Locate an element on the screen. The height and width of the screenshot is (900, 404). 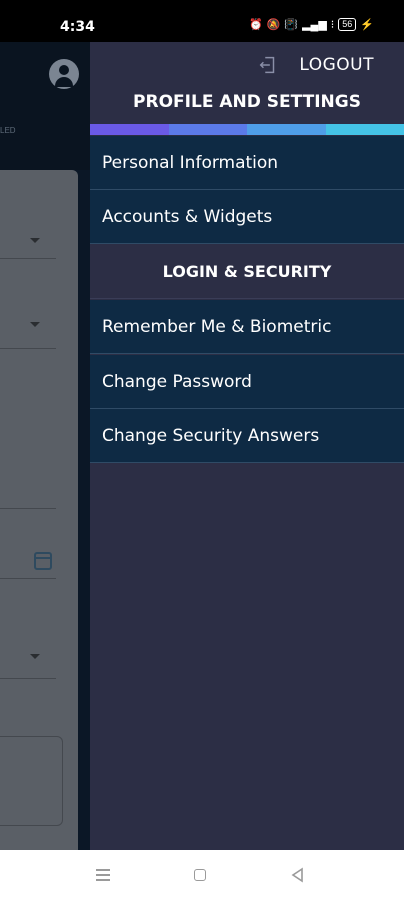
profile-avatar-icon is located at coordinates (64, 74).